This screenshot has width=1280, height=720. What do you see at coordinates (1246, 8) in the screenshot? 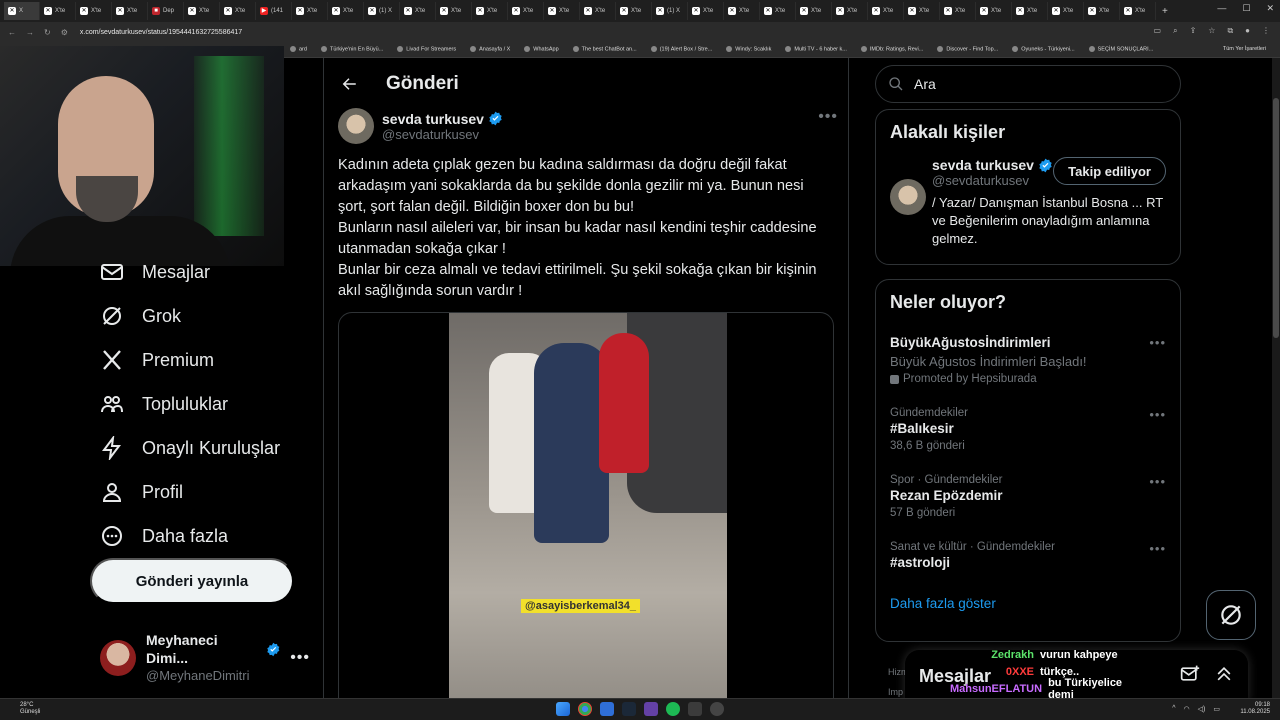
I see `maximize-icon: ☐` at bounding box center [1246, 8].